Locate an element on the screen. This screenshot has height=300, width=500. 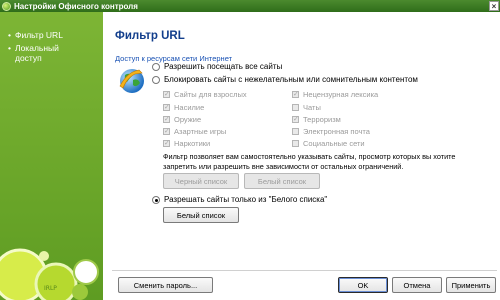
checkbox-label: Чаты is located at coordinates (312, 107).